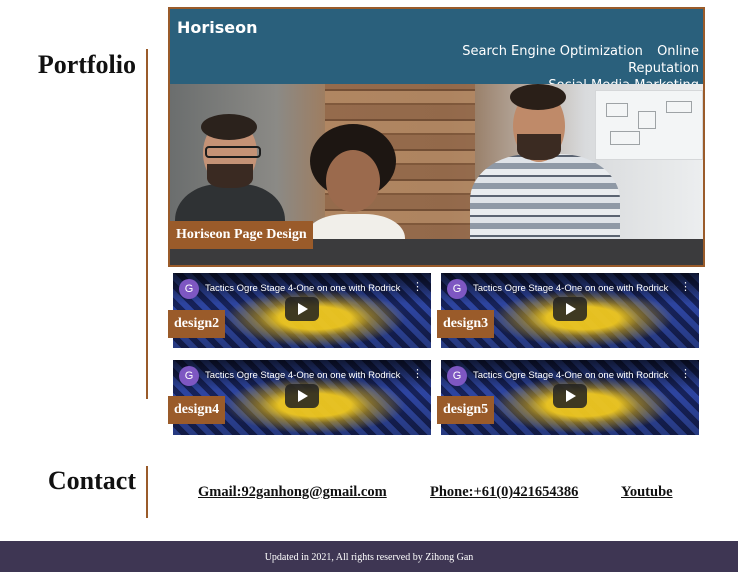 The image size is (738, 572). What do you see at coordinates (292, 492) in the screenshot?
I see `email-link: Gmail:92ganhong@gmail.com` at bounding box center [292, 492].